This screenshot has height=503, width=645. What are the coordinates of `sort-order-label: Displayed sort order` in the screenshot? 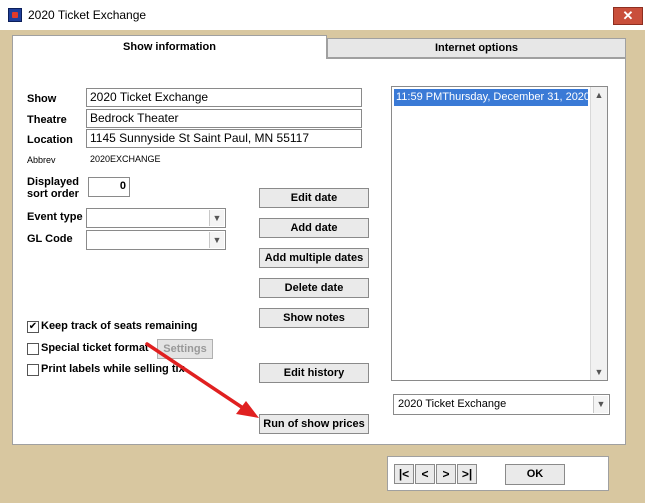 It's located at (53, 188).